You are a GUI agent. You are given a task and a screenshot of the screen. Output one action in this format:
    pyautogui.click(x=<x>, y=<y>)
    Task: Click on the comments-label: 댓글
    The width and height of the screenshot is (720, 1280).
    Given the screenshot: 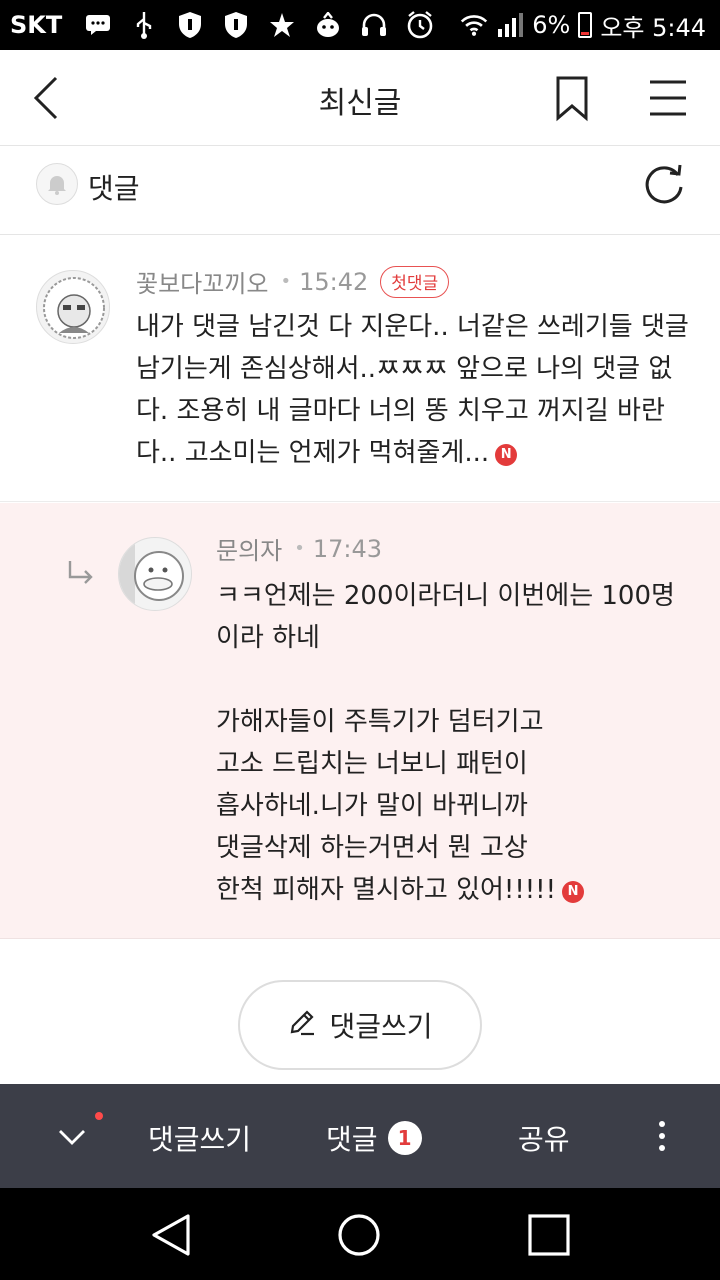 What is the action you would take?
    pyautogui.click(x=114, y=188)
    